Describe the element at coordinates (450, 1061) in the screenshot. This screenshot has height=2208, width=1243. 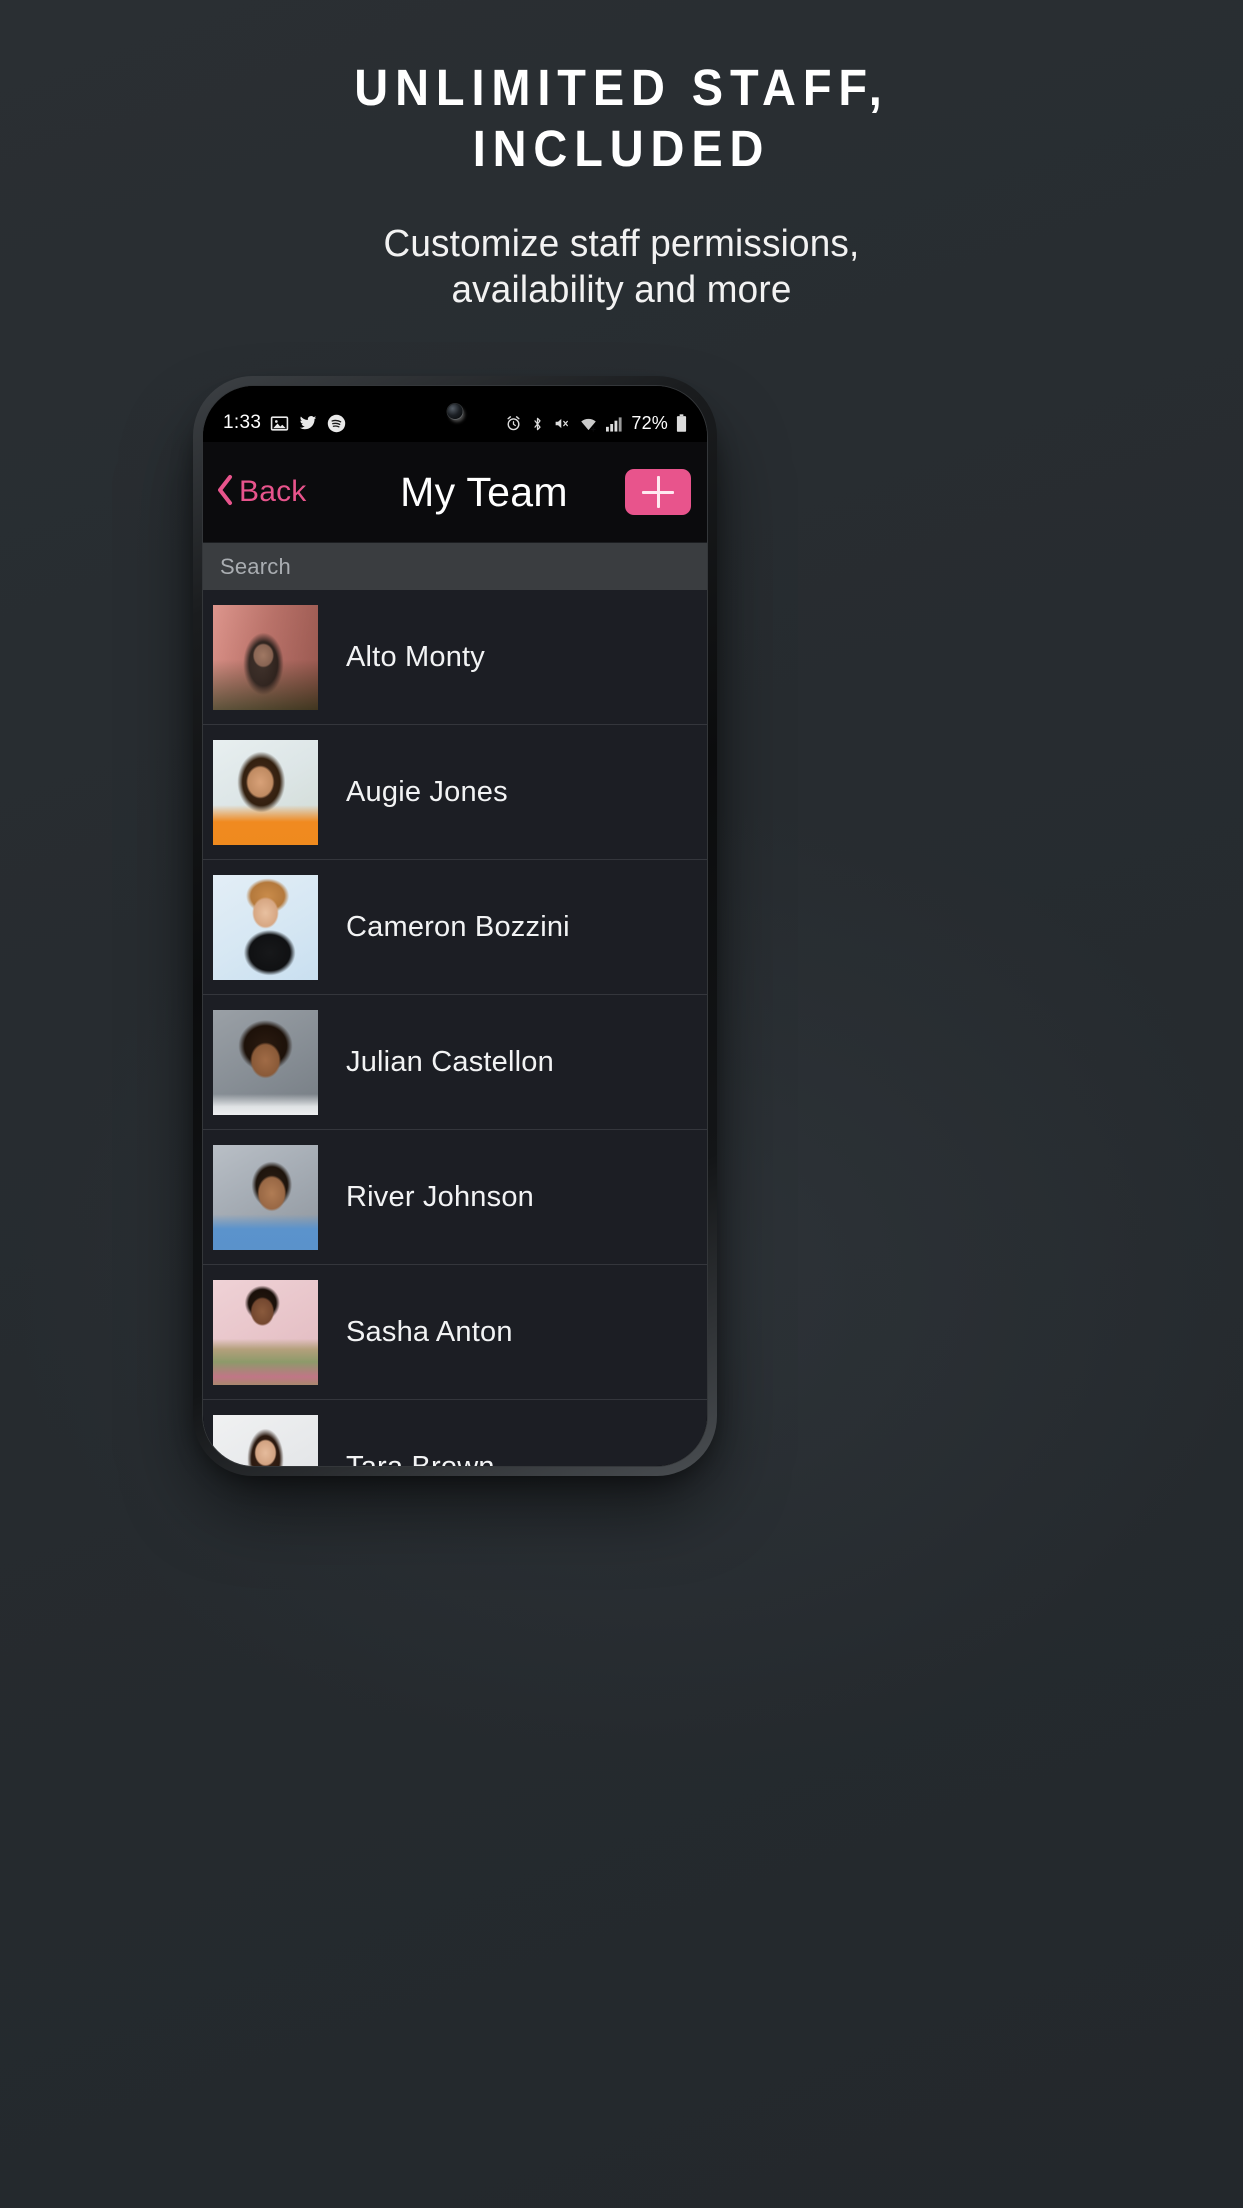
I see `member-name: Julian Castellon` at that location.